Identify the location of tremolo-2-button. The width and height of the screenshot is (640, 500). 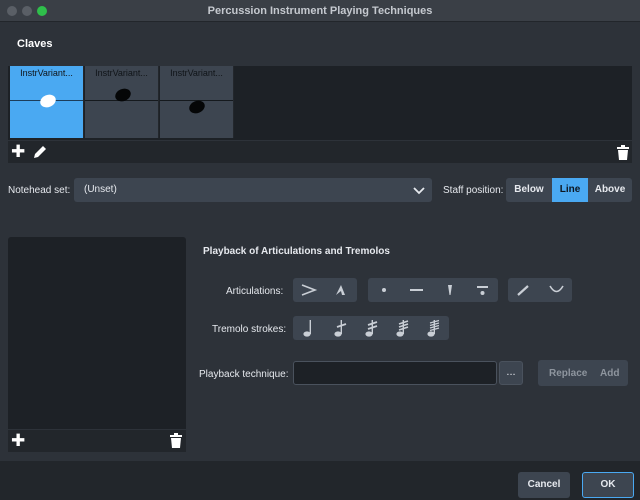
(370, 328).